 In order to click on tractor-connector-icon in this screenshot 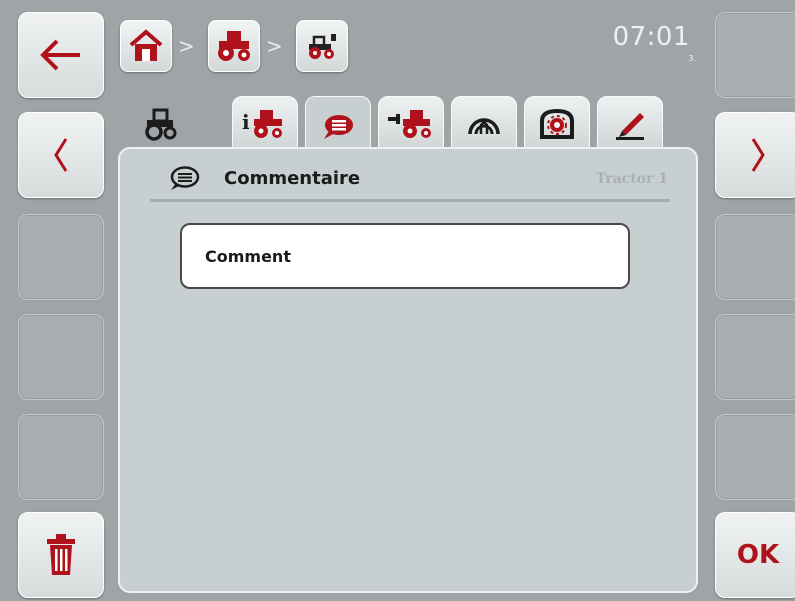, I will do `click(409, 124)`.